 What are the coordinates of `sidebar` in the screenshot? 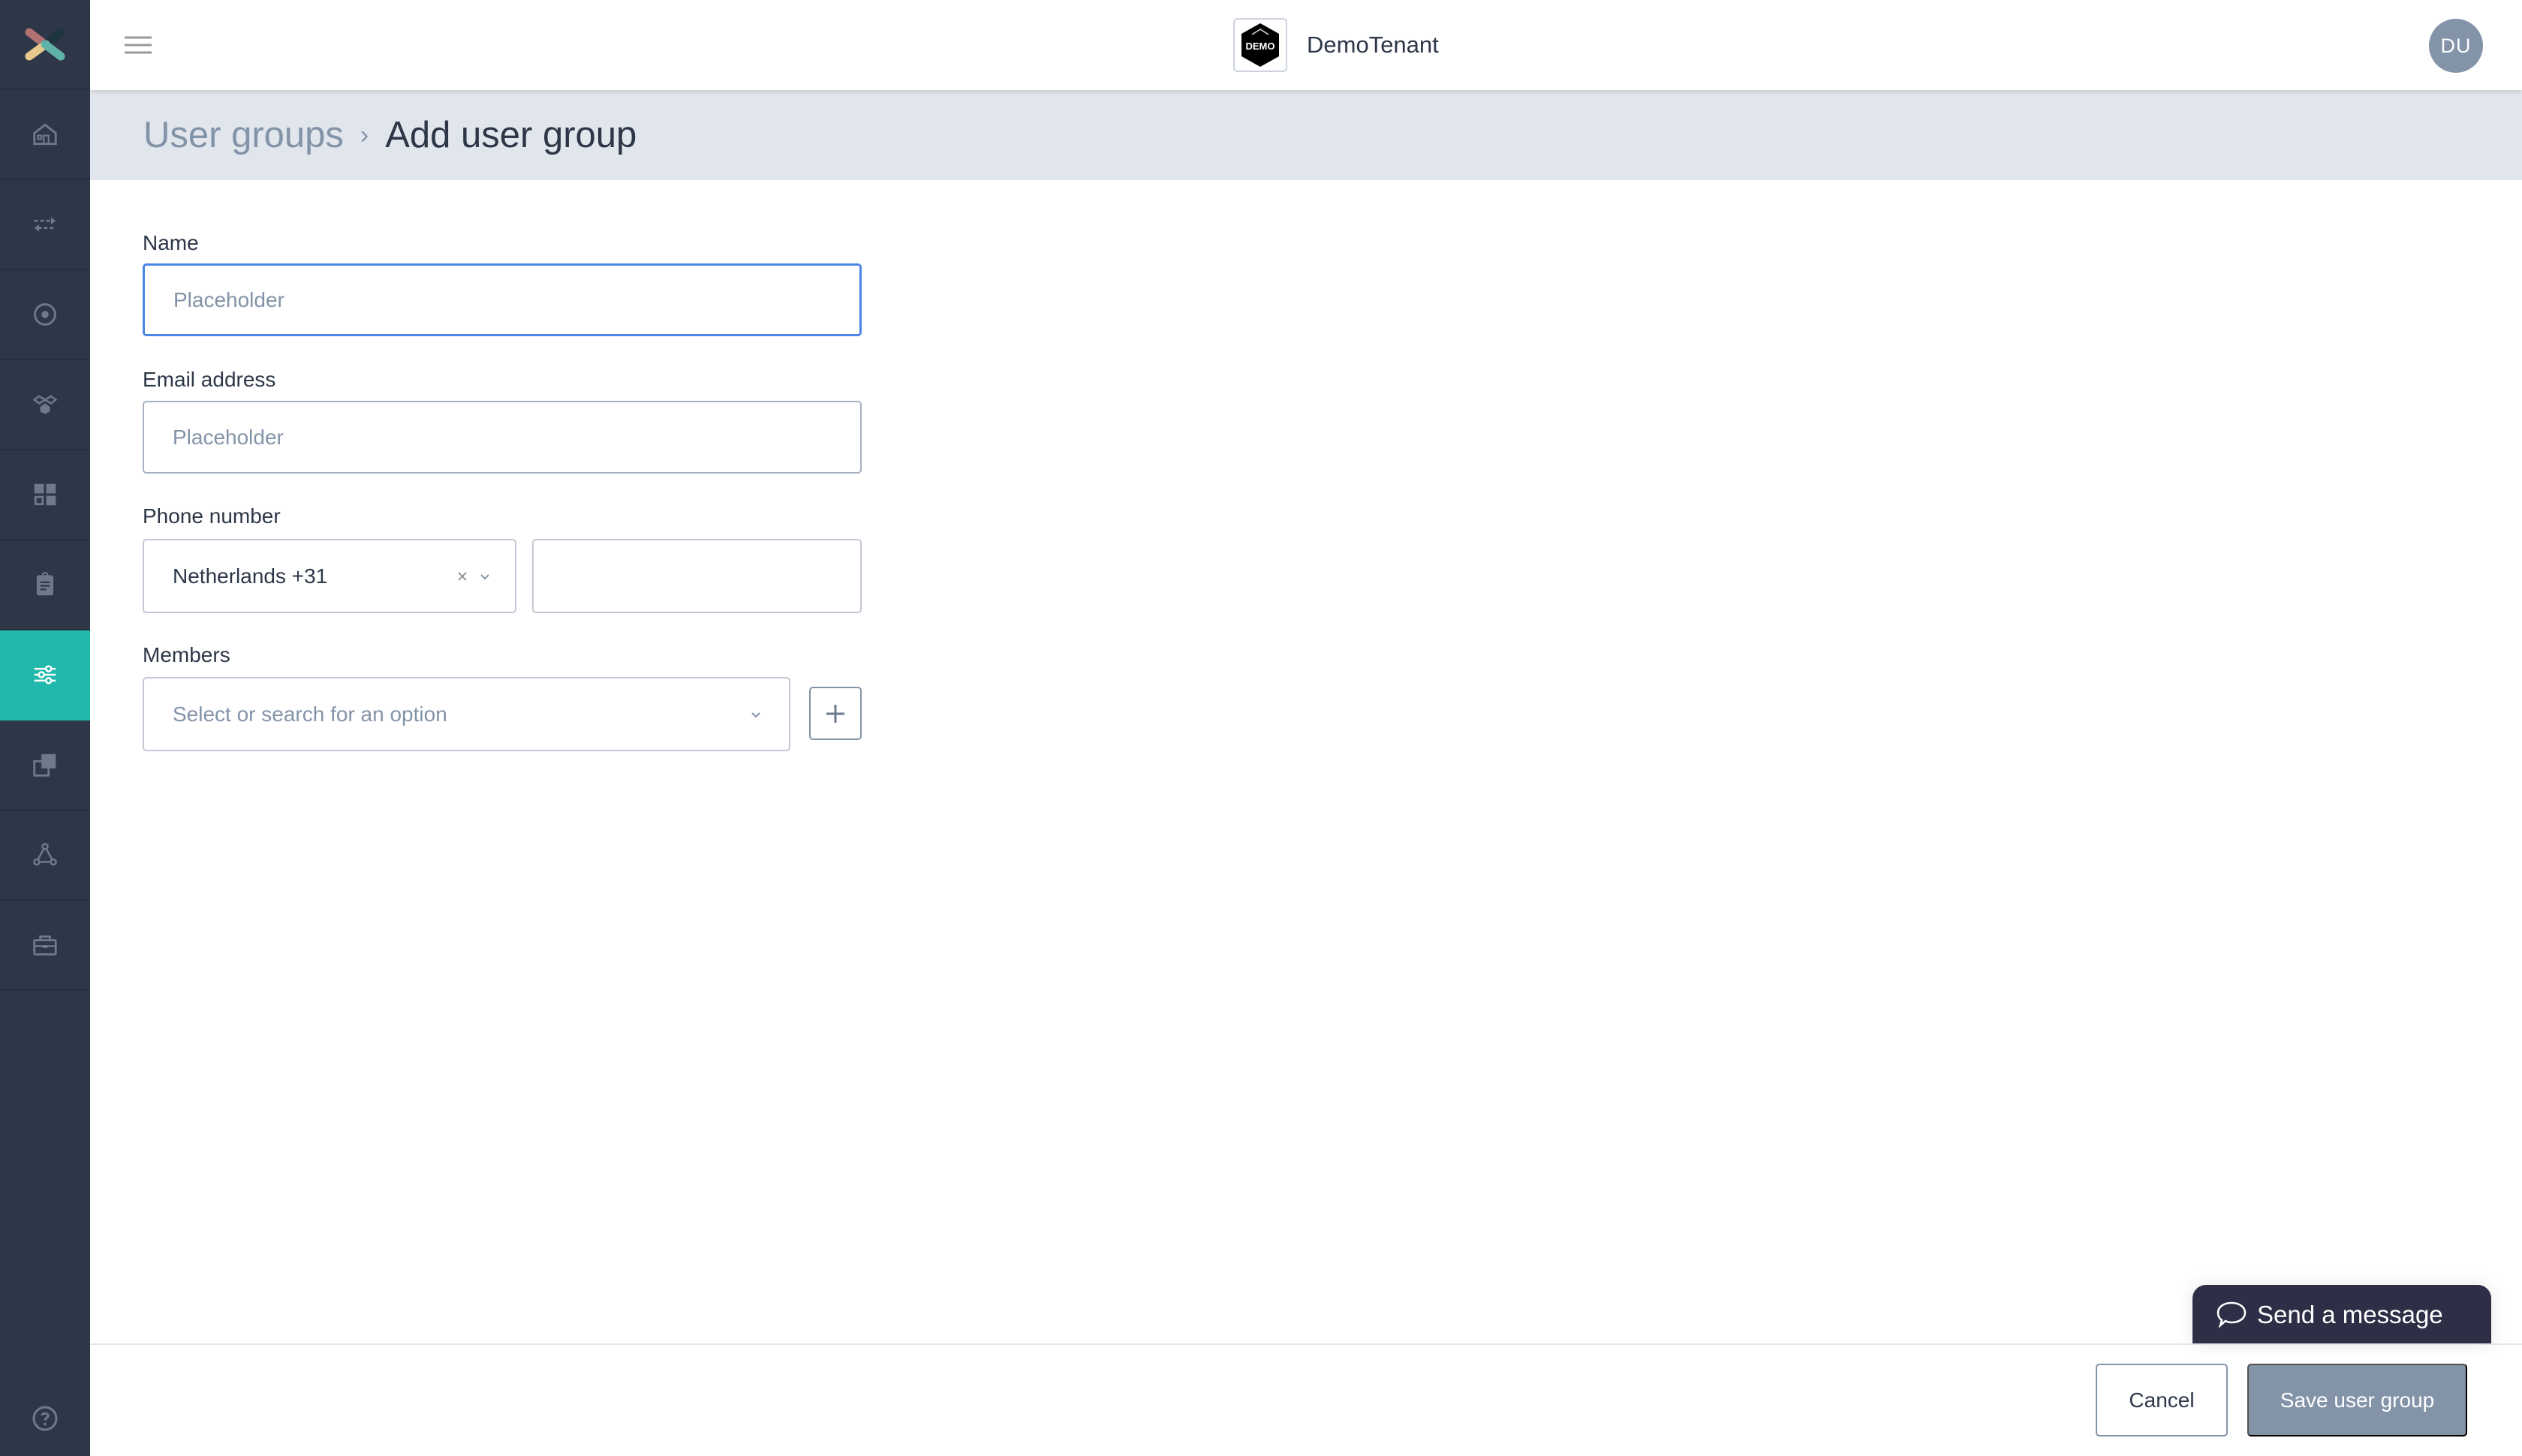 It's located at (45, 728).